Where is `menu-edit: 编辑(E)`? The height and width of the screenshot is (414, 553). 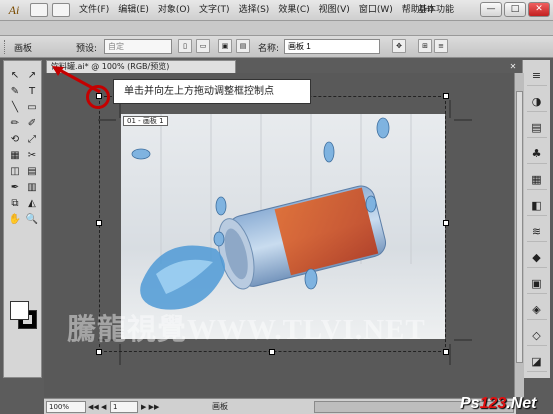 menu-edit: 编辑(E) is located at coordinates (138, 10).